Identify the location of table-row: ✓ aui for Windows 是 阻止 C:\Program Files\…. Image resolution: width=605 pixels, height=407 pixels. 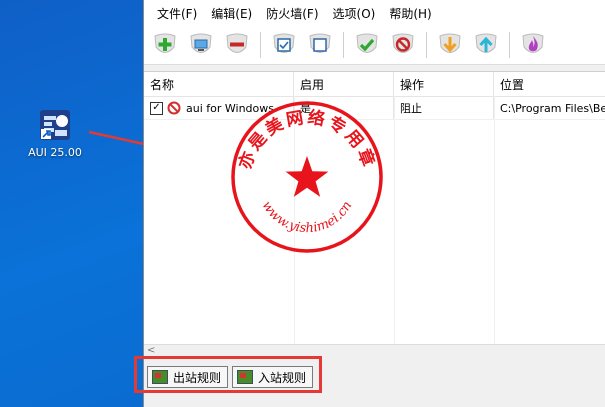
(374, 108).